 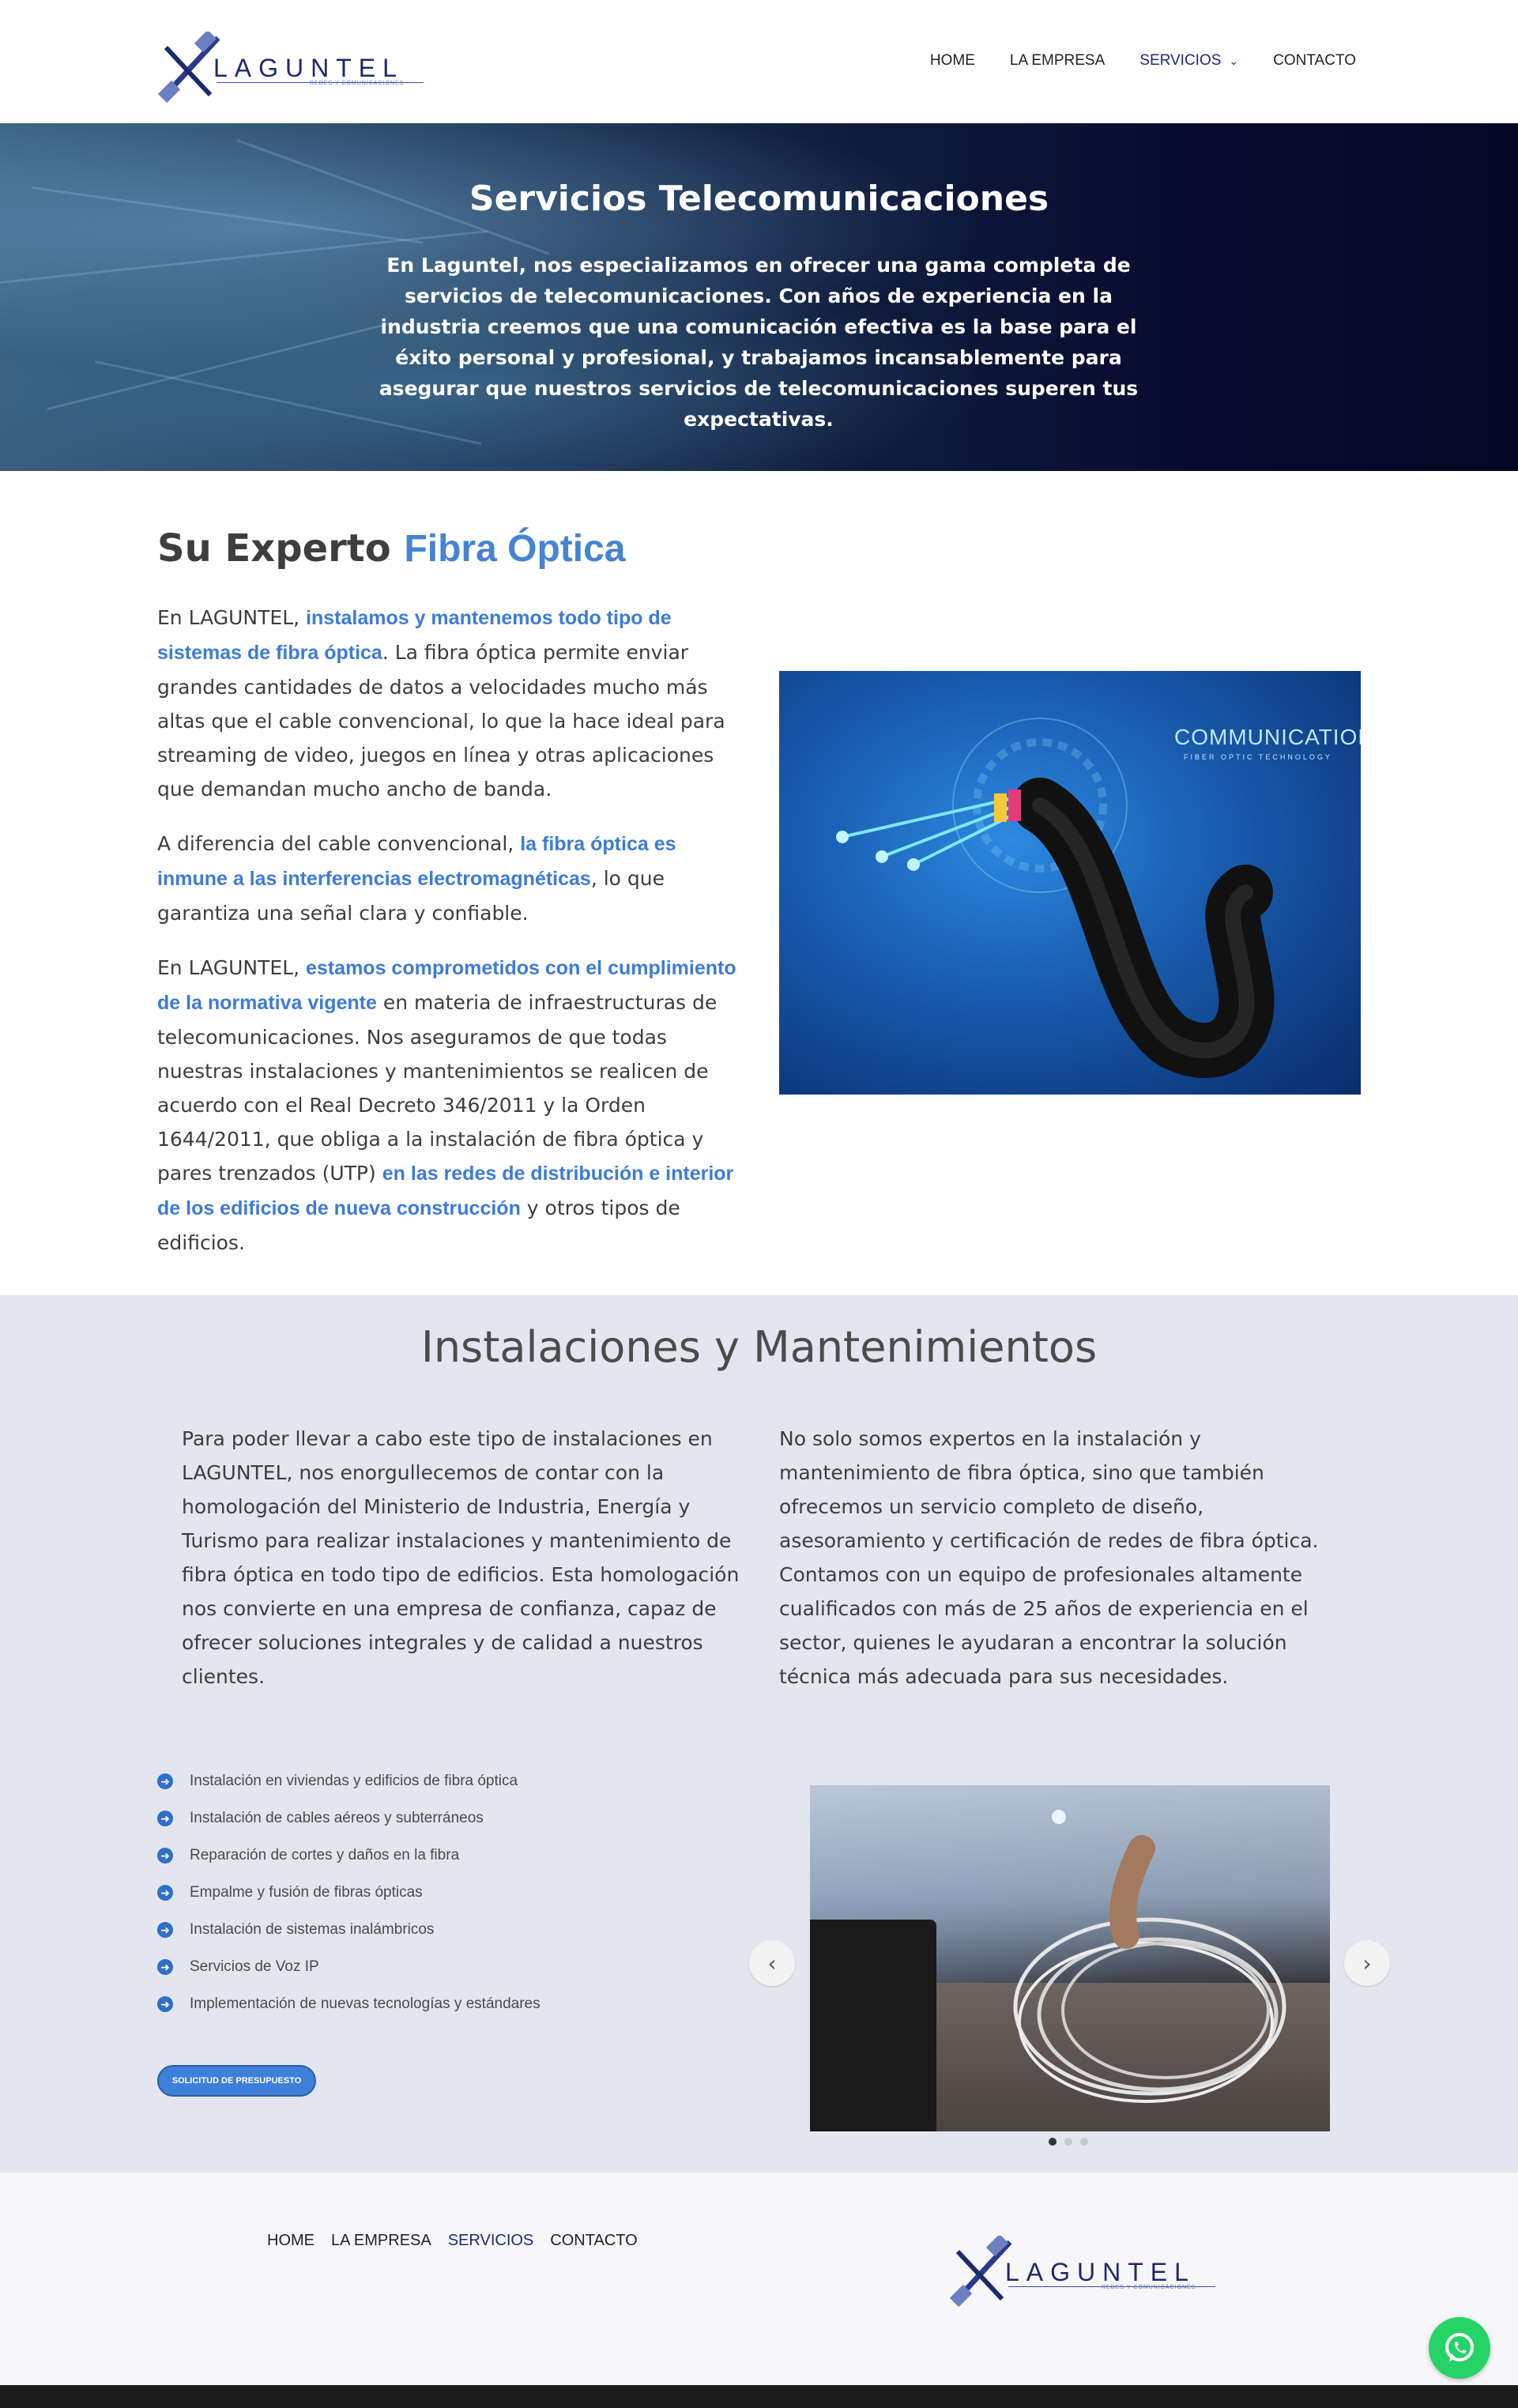 I want to click on nav-contacto: CONTACTO, so click(x=1314, y=61).